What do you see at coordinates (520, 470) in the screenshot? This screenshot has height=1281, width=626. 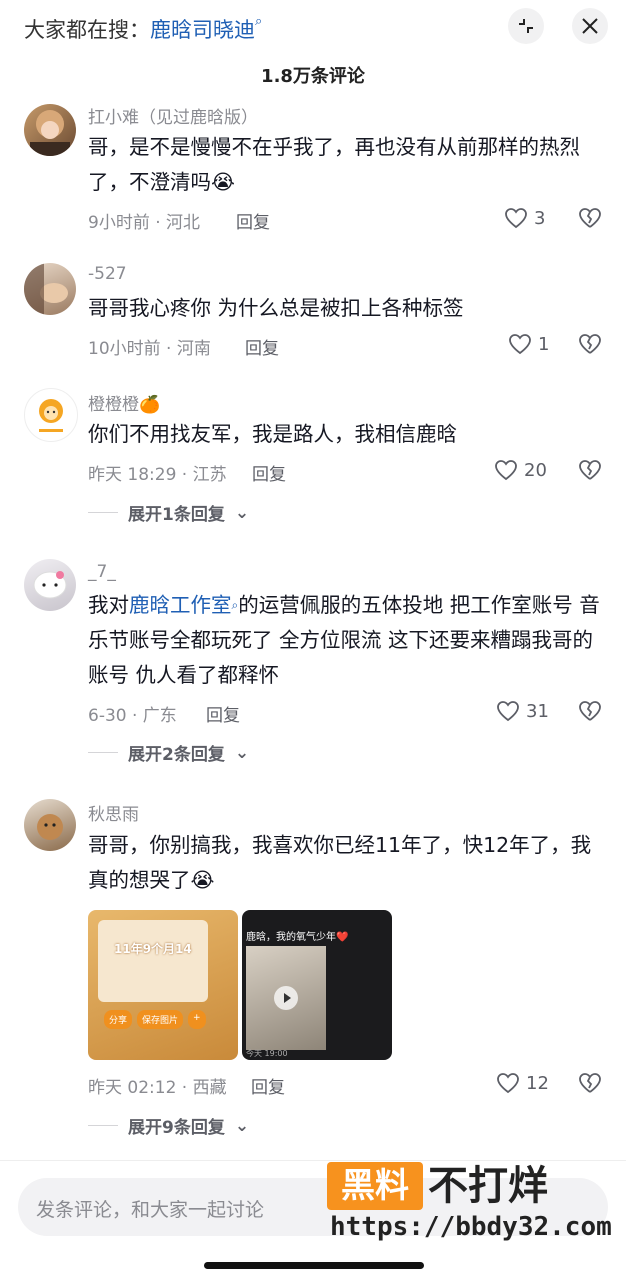 I see `like-button: 20` at bounding box center [520, 470].